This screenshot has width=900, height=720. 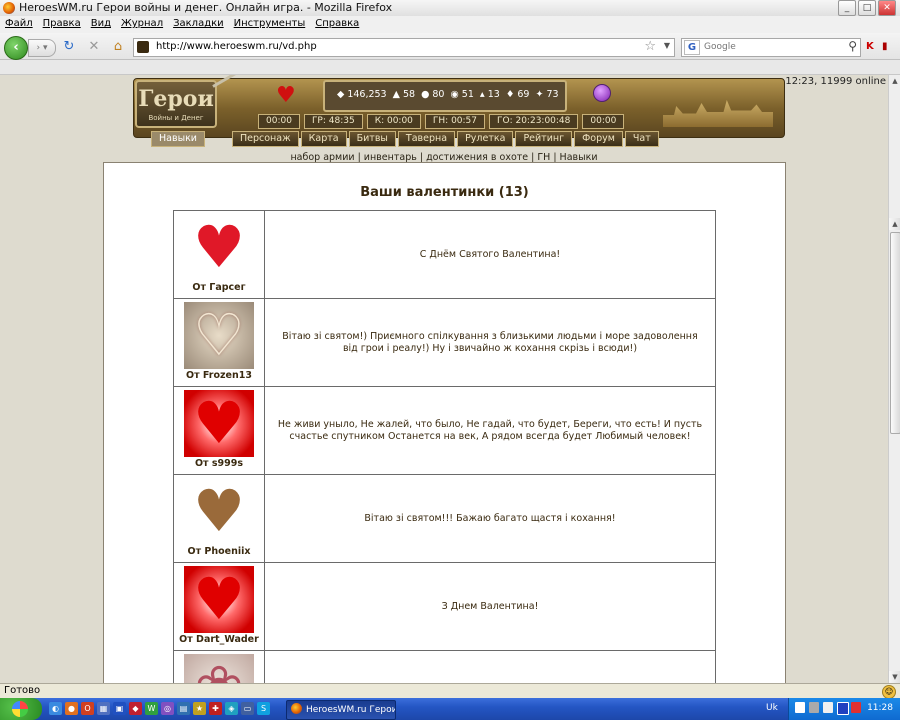 I want to click on language-indicator: Uk, so click(x=772, y=708).